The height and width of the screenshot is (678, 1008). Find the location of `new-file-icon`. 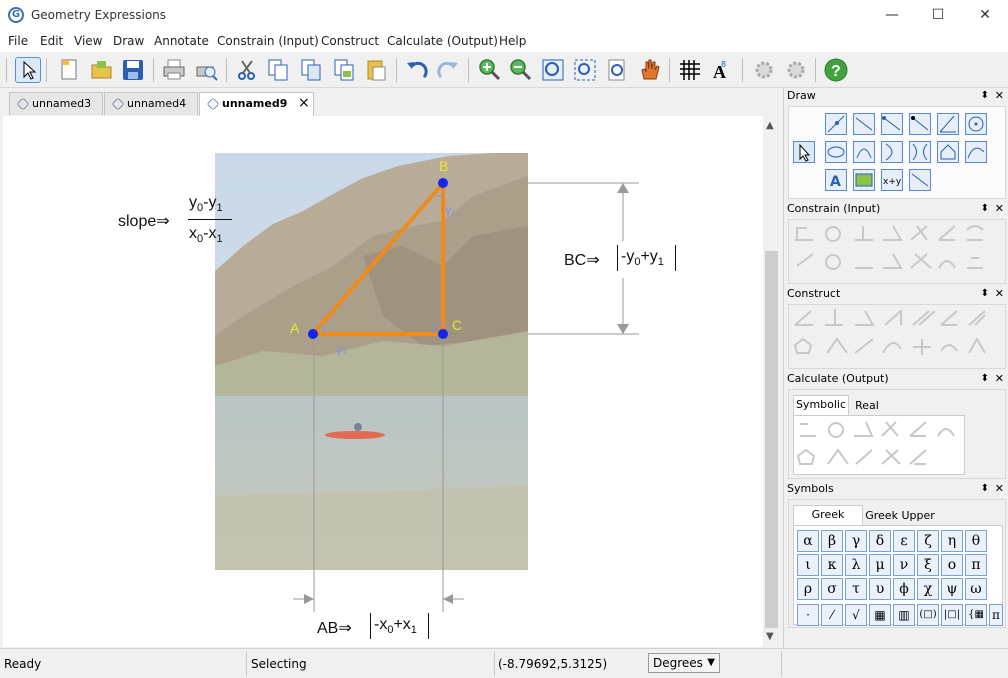

new-file-icon is located at coordinates (69, 70).